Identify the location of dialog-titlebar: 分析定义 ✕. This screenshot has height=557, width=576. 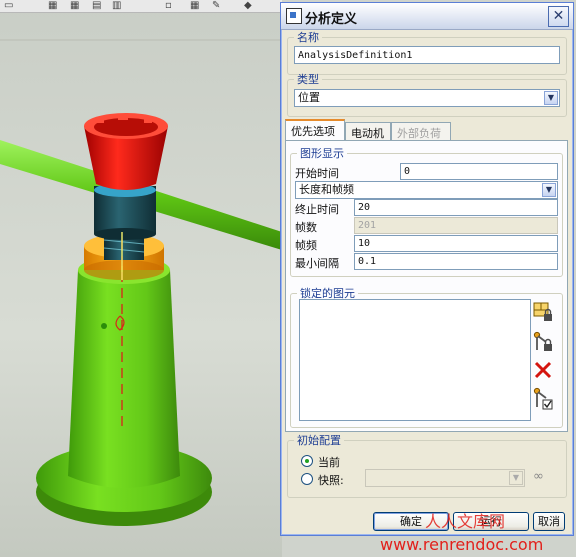
(427, 16).